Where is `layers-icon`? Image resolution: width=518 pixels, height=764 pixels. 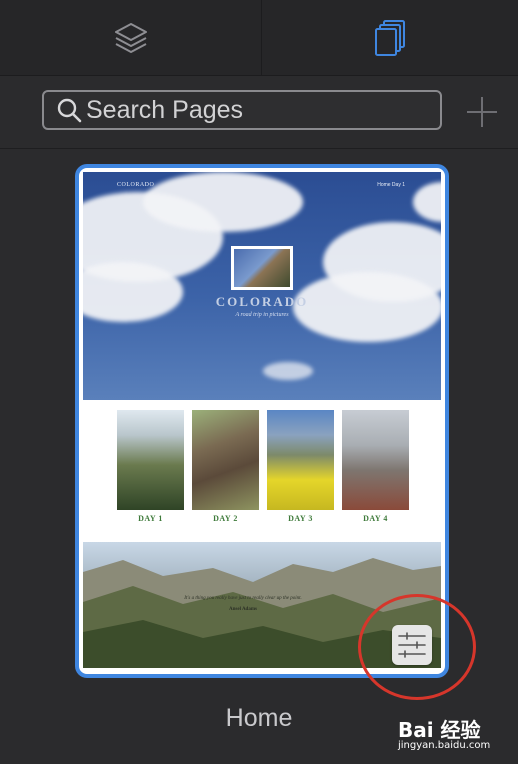
layers-icon is located at coordinates (130, 37).